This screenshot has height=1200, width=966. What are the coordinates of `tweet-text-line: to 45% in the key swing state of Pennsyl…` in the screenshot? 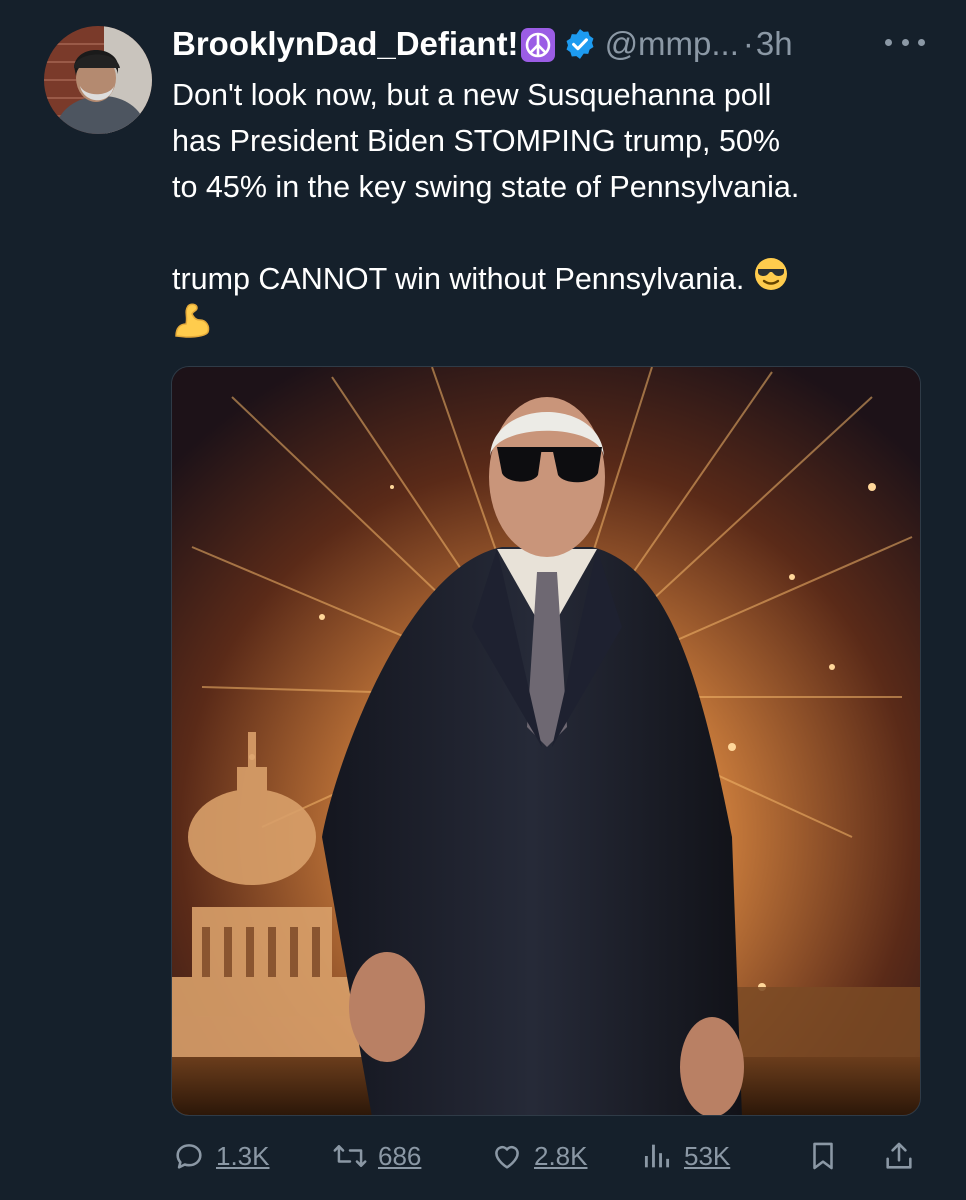 It's located at (486, 187).